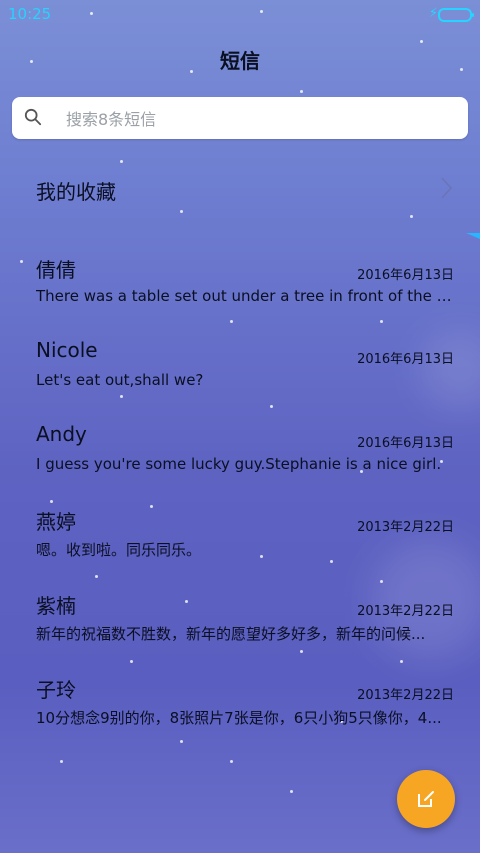  What do you see at coordinates (30, 14) in the screenshot?
I see `status-time: 10:25` at bounding box center [30, 14].